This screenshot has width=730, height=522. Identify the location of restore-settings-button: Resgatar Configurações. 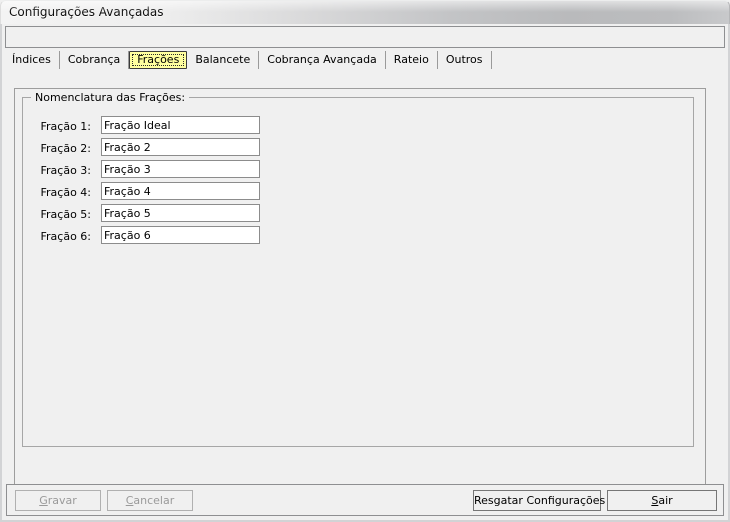
(539, 500).